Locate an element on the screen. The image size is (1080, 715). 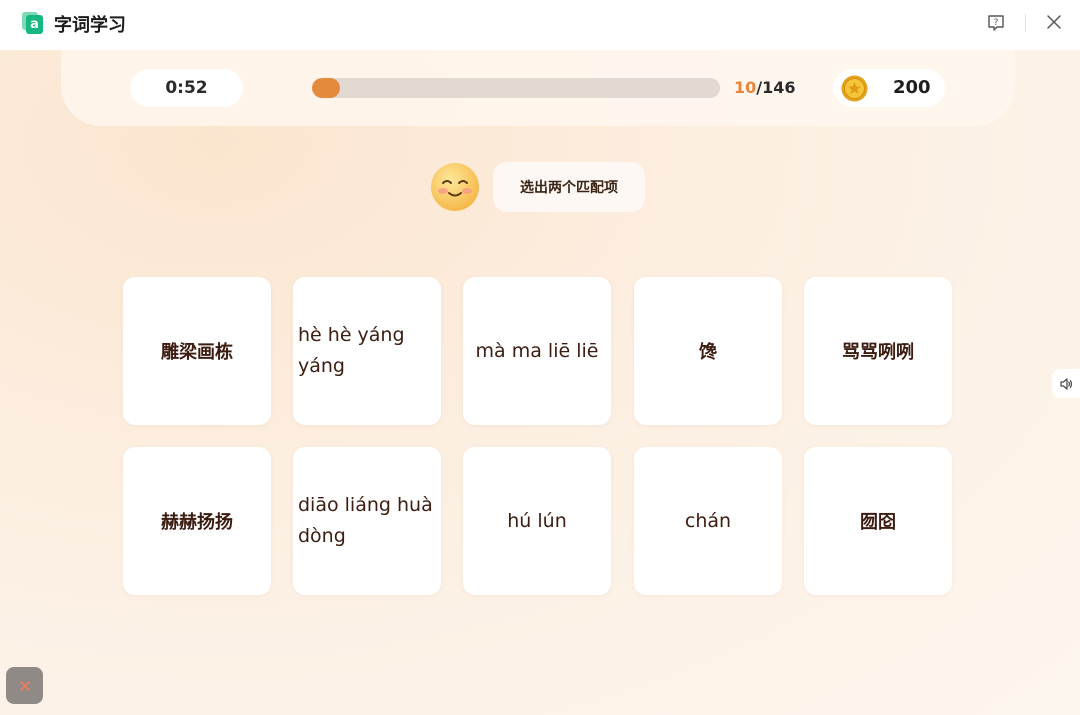
coin-icon is located at coordinates (854, 88).